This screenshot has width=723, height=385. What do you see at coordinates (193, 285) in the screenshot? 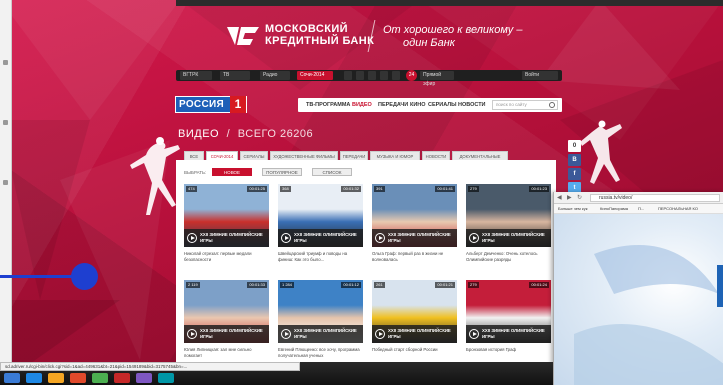
I see `views-badge: 2 119` at bounding box center [193, 285].